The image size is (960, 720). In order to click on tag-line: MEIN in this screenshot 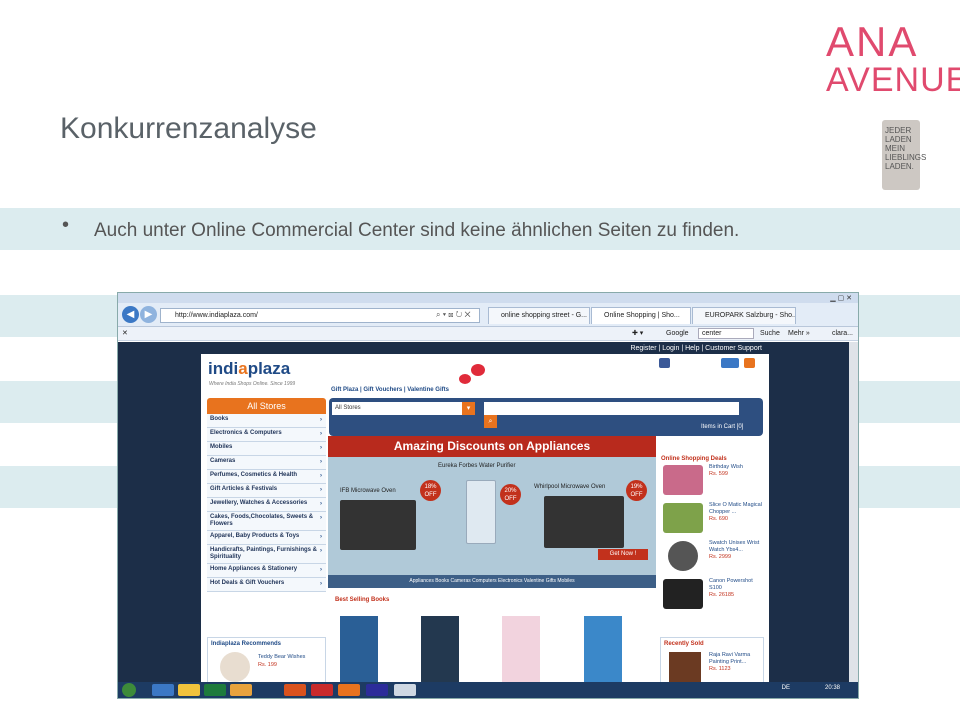, I will do `click(895, 148)`.